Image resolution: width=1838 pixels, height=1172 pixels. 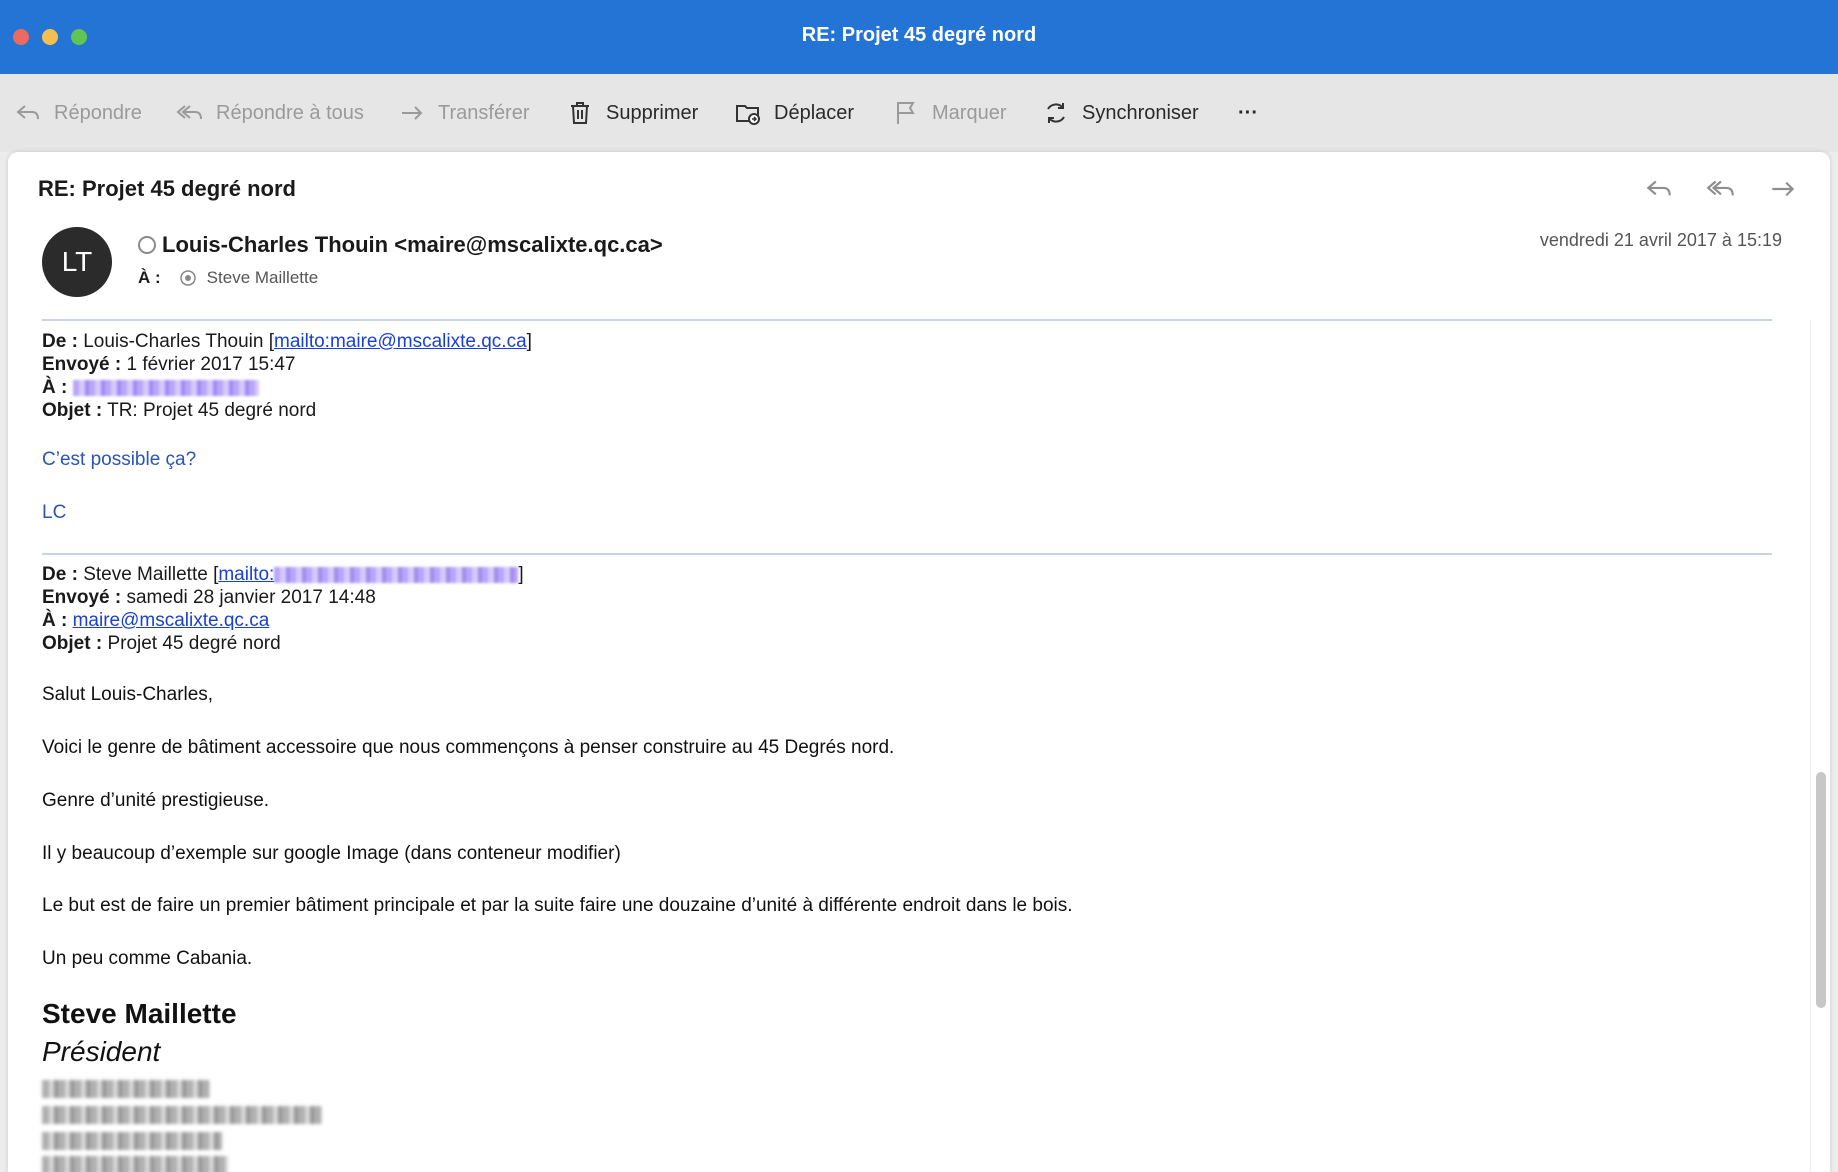 What do you see at coordinates (187, 278) in the screenshot?
I see `recipient-status-icon` at bounding box center [187, 278].